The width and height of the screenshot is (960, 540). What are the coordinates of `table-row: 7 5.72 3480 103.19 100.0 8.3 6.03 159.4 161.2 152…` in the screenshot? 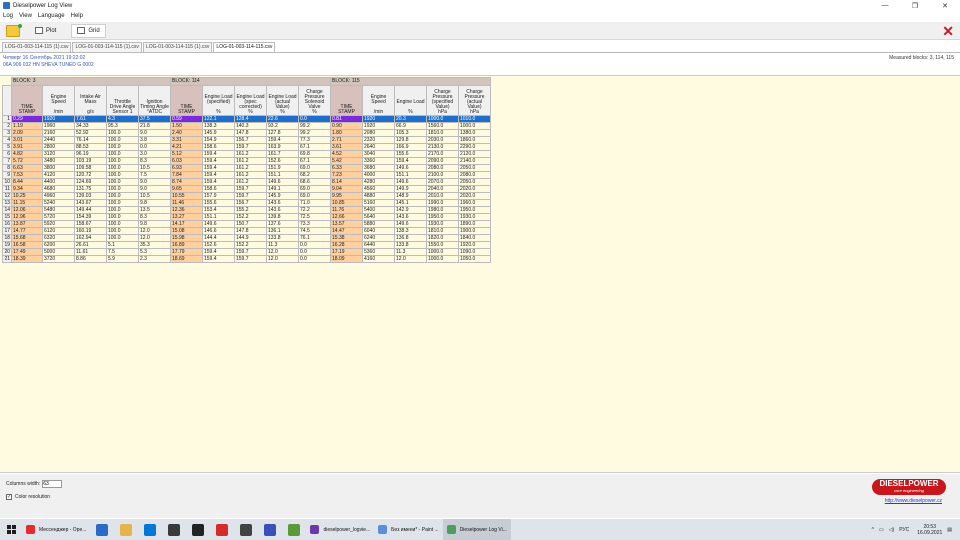 It's located at (246, 161).